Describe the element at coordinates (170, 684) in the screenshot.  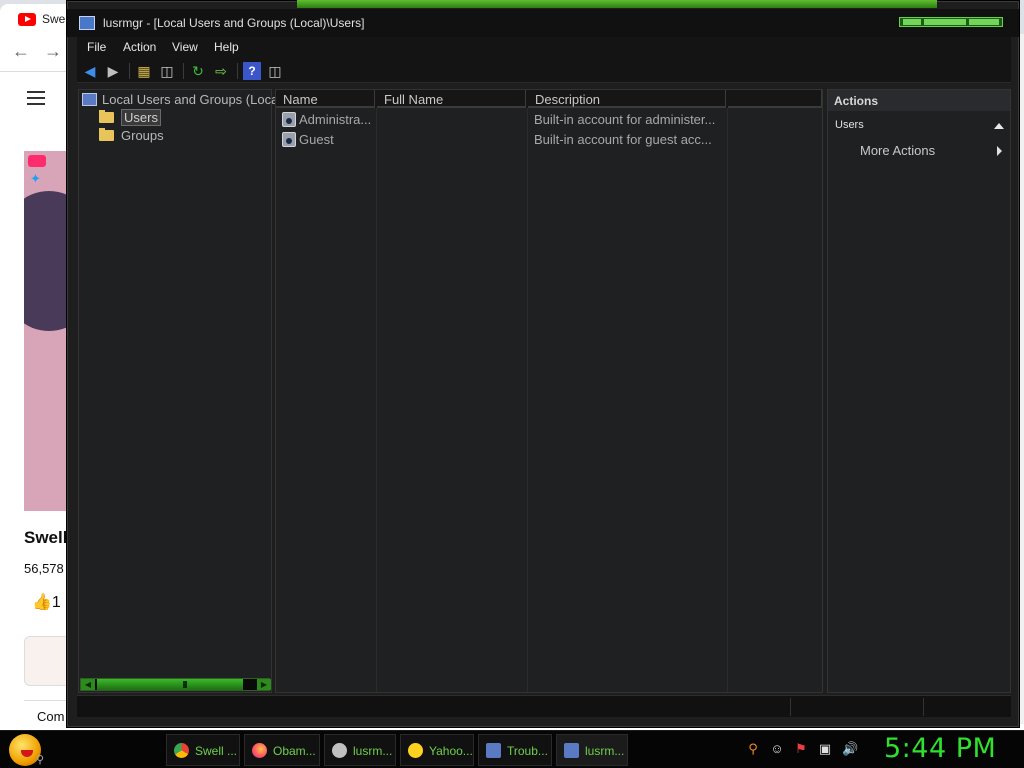
I see `scrollbar-thumb` at that location.